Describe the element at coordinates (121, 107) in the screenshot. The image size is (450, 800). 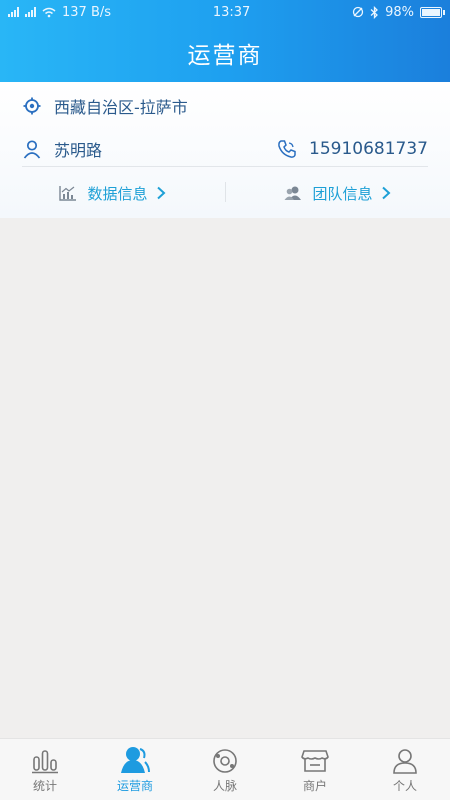
I see `location-text: 西藏自治区-拉萨市` at that location.